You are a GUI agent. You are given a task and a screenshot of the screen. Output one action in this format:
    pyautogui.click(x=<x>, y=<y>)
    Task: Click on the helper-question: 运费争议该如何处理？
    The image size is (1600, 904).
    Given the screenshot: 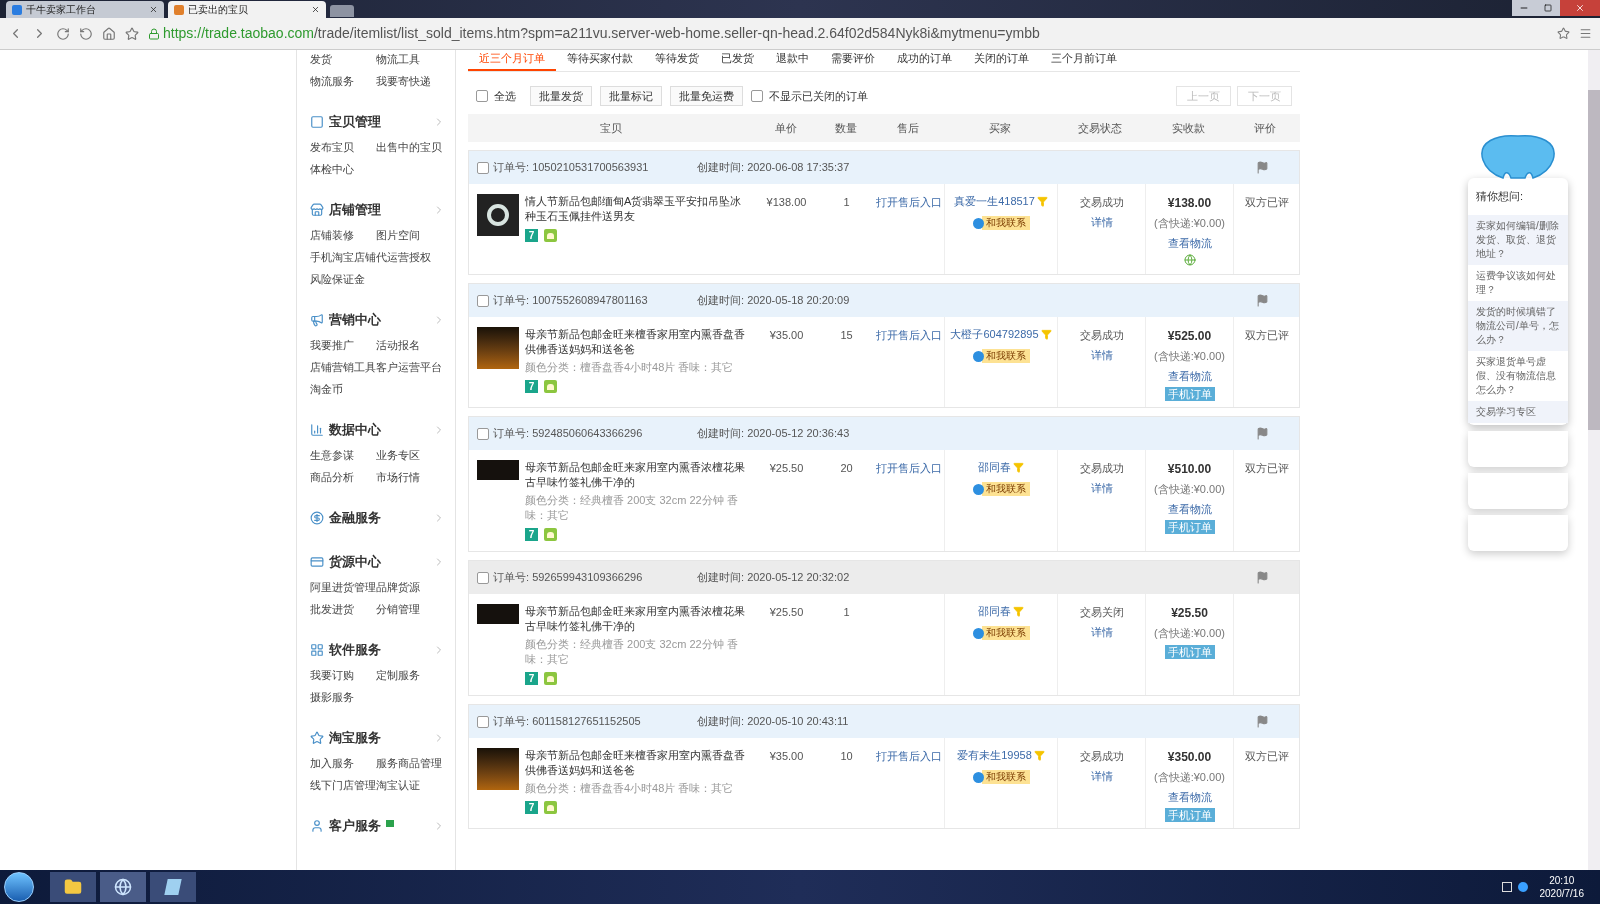 What is the action you would take?
    pyautogui.click(x=1518, y=282)
    